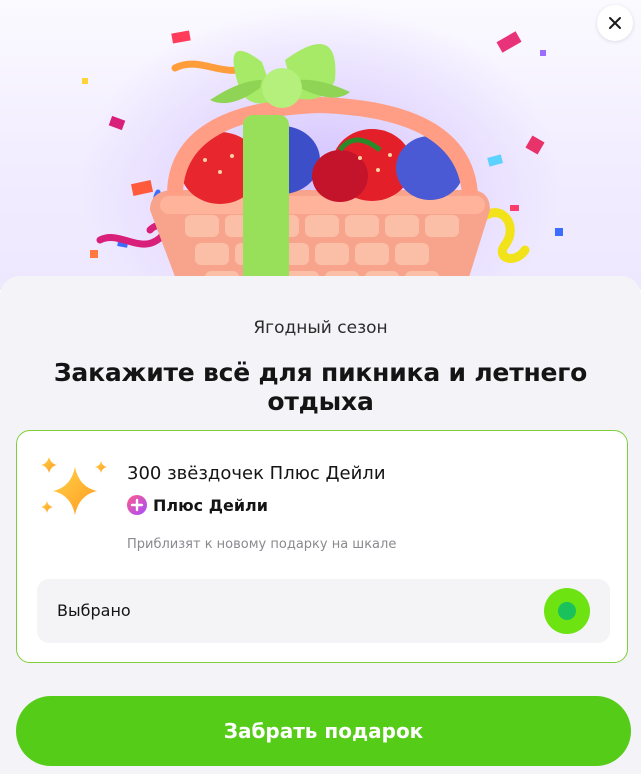 The image size is (641, 774). I want to click on selected-label: Выбрано, so click(94, 610).